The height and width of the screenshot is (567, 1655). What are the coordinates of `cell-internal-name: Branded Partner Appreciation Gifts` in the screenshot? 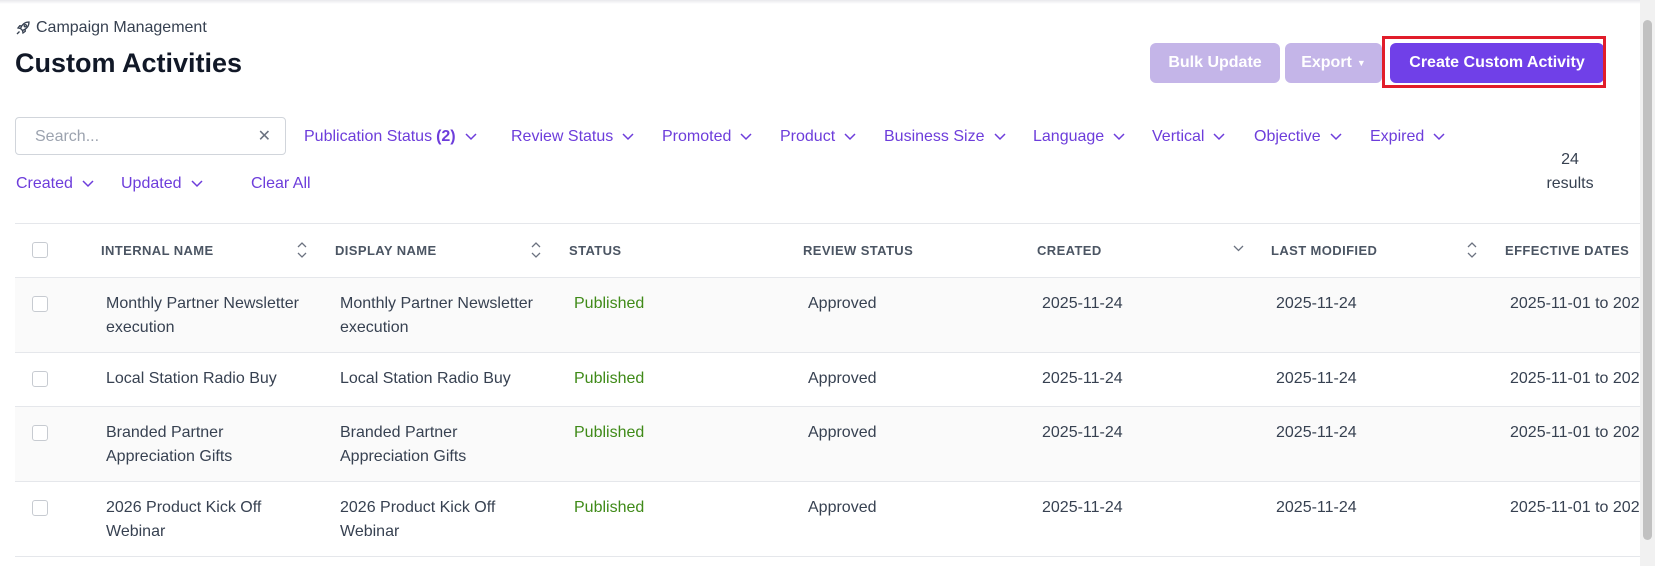 It's located at (208, 445).